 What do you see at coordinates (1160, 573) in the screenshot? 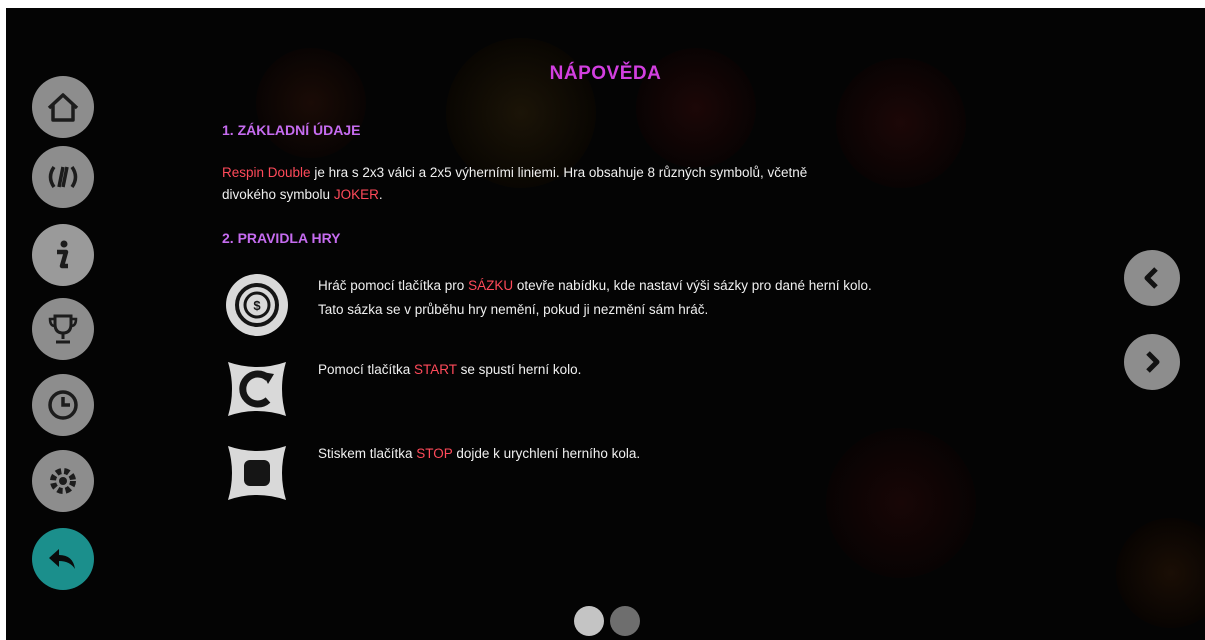
I see `background-symbol` at bounding box center [1160, 573].